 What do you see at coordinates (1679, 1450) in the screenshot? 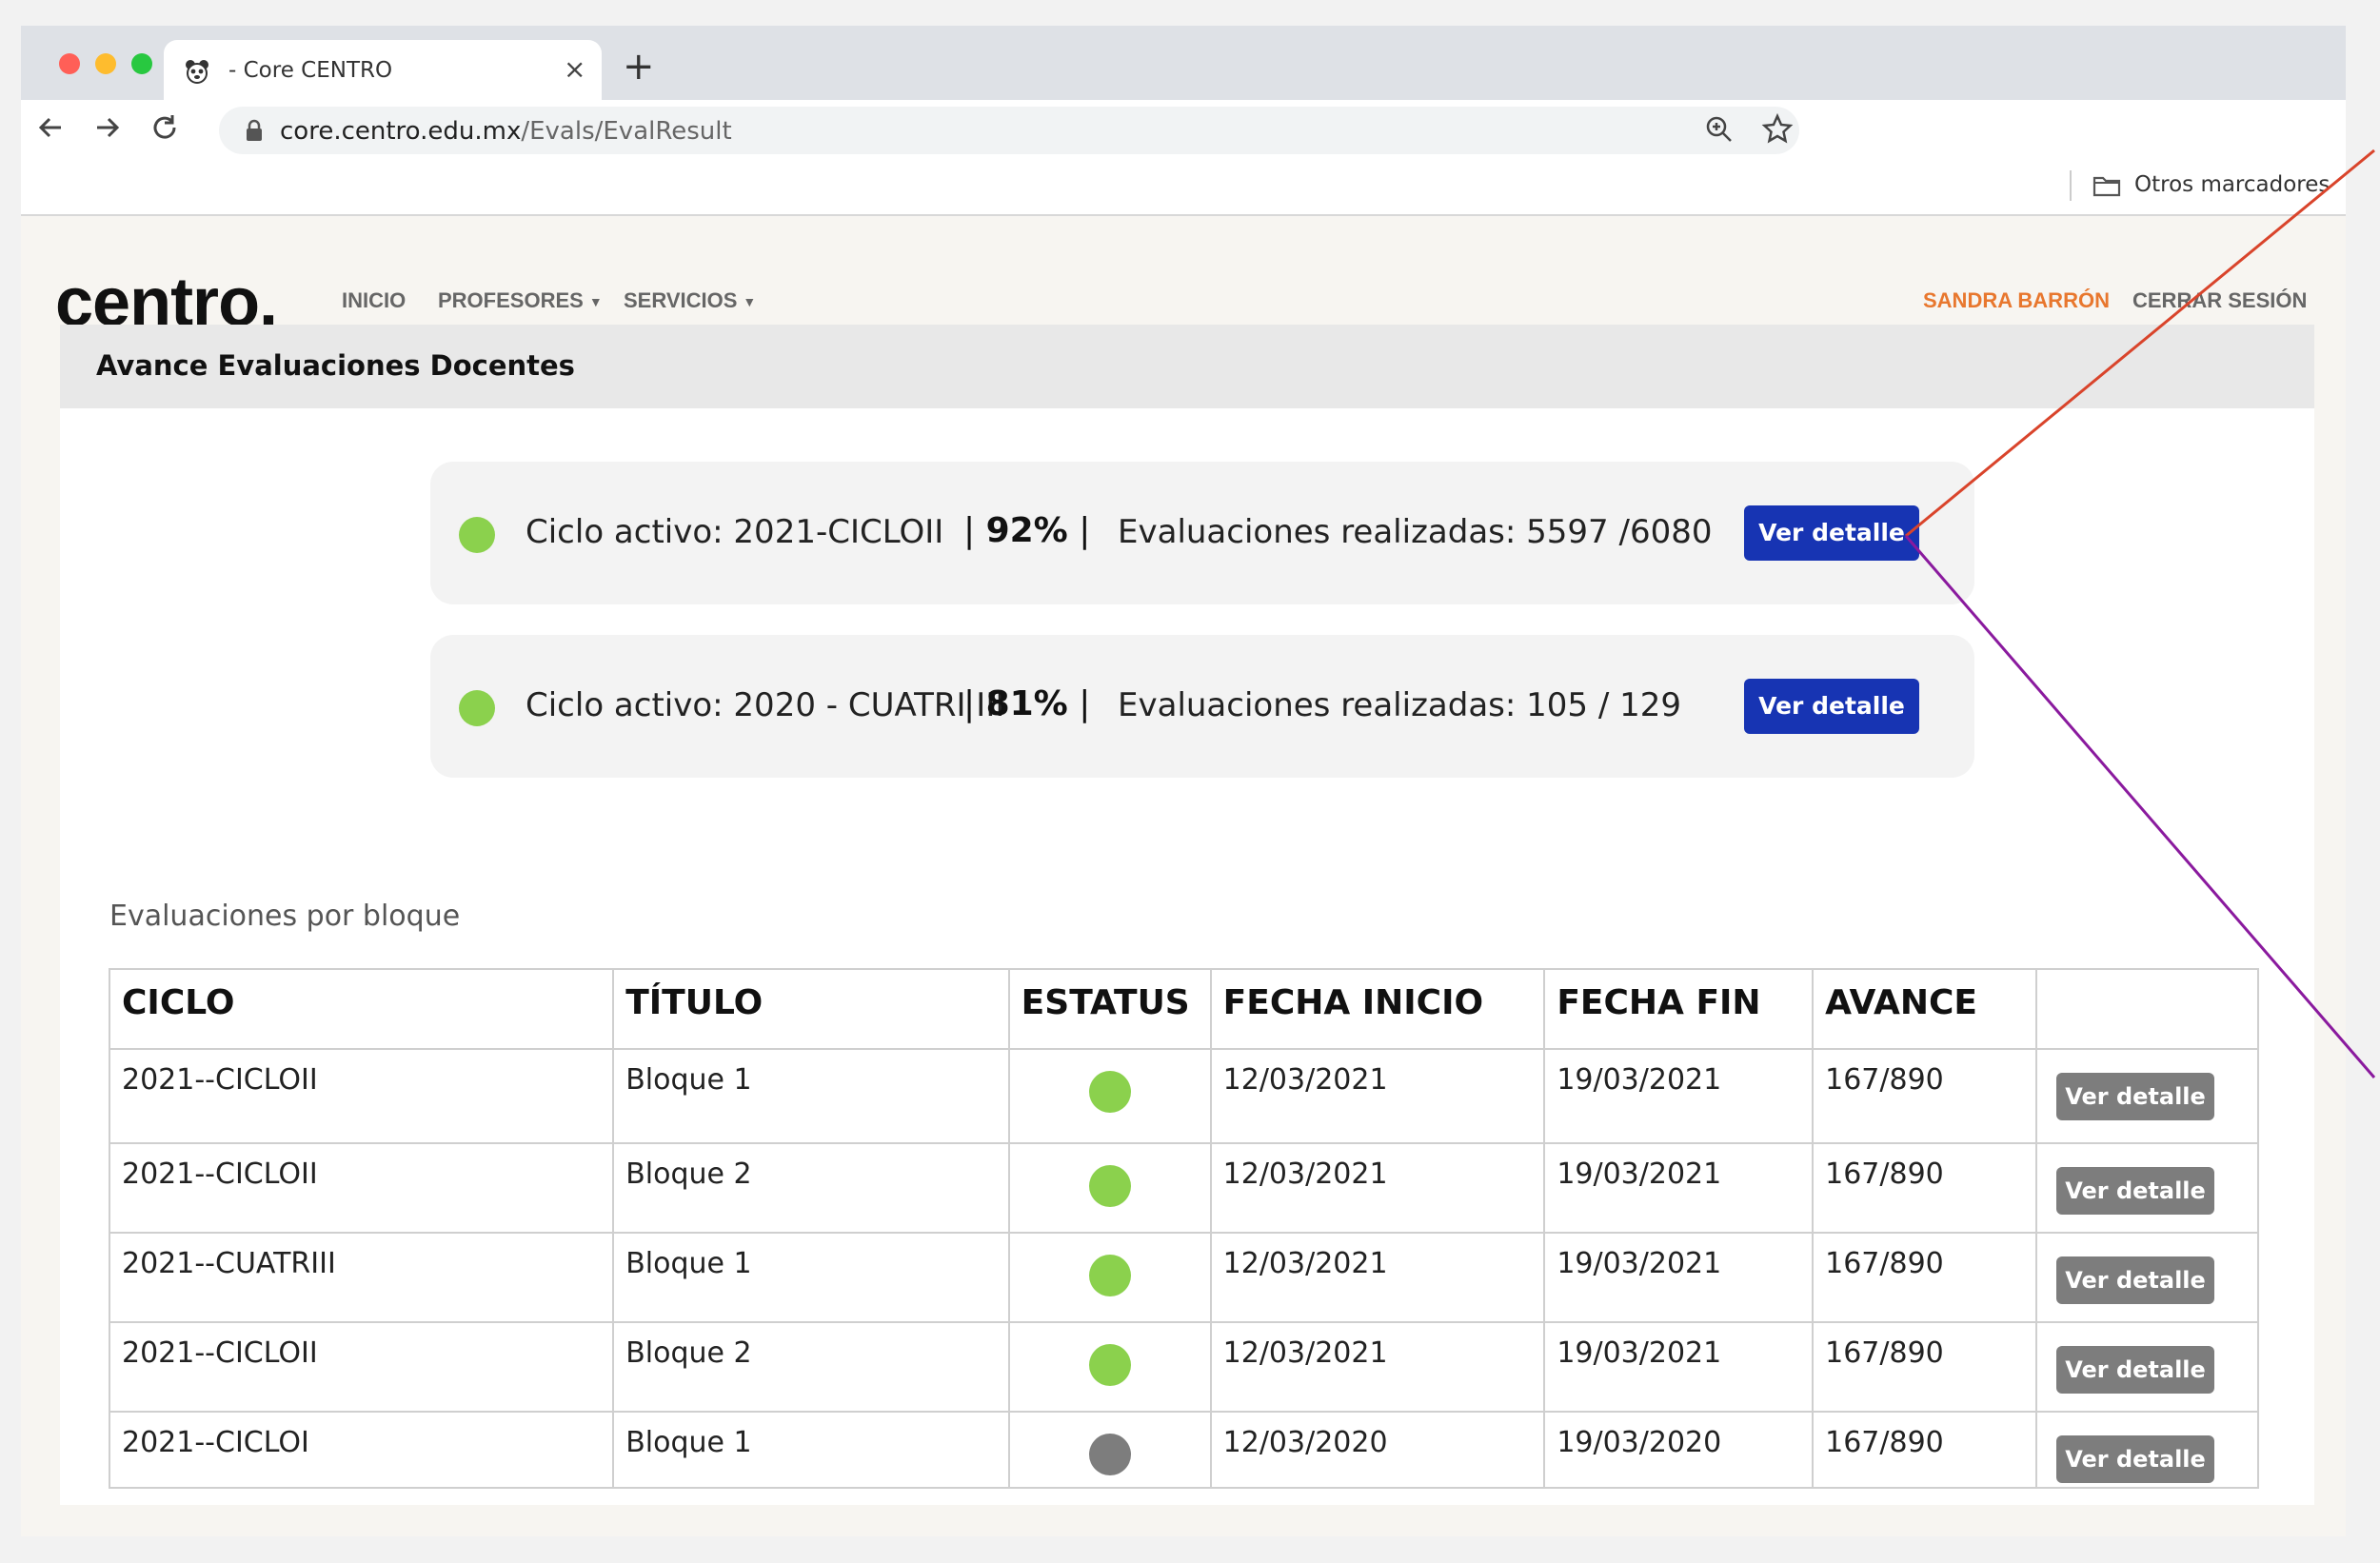
I see `cell-fecha-fin: 19/03/2020` at bounding box center [1679, 1450].